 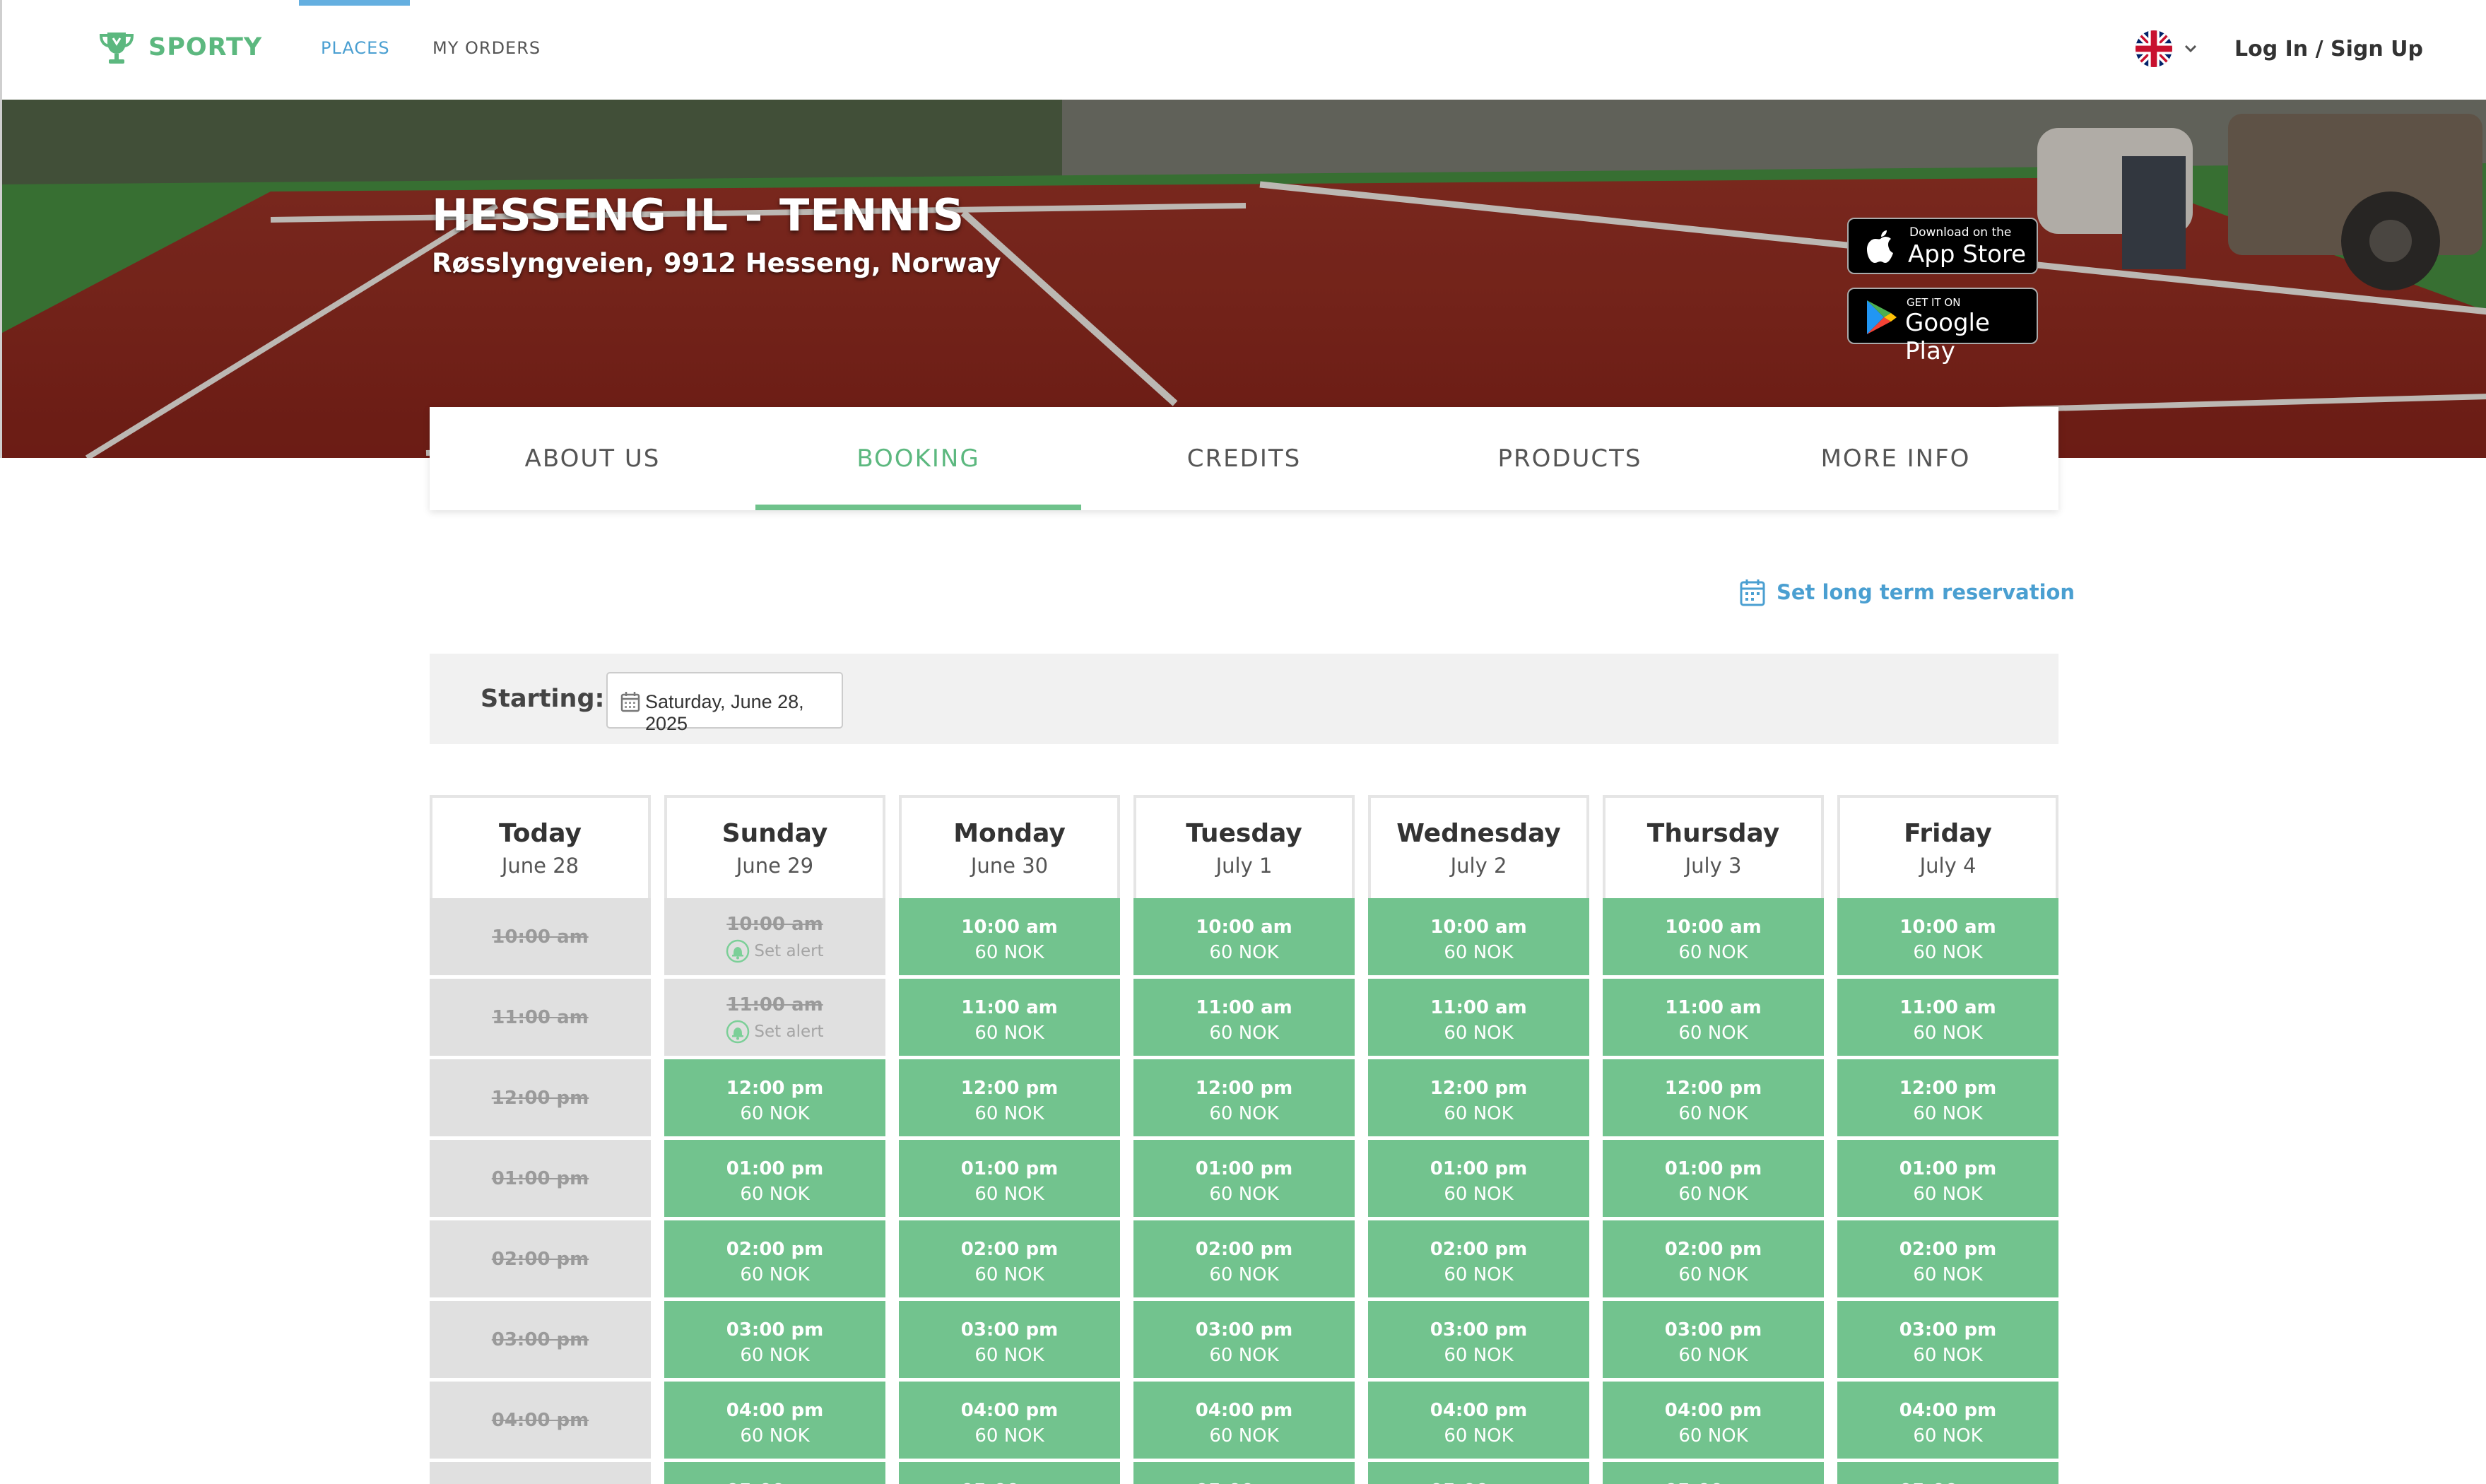 I want to click on starting-label: Starting:, so click(x=543, y=699).